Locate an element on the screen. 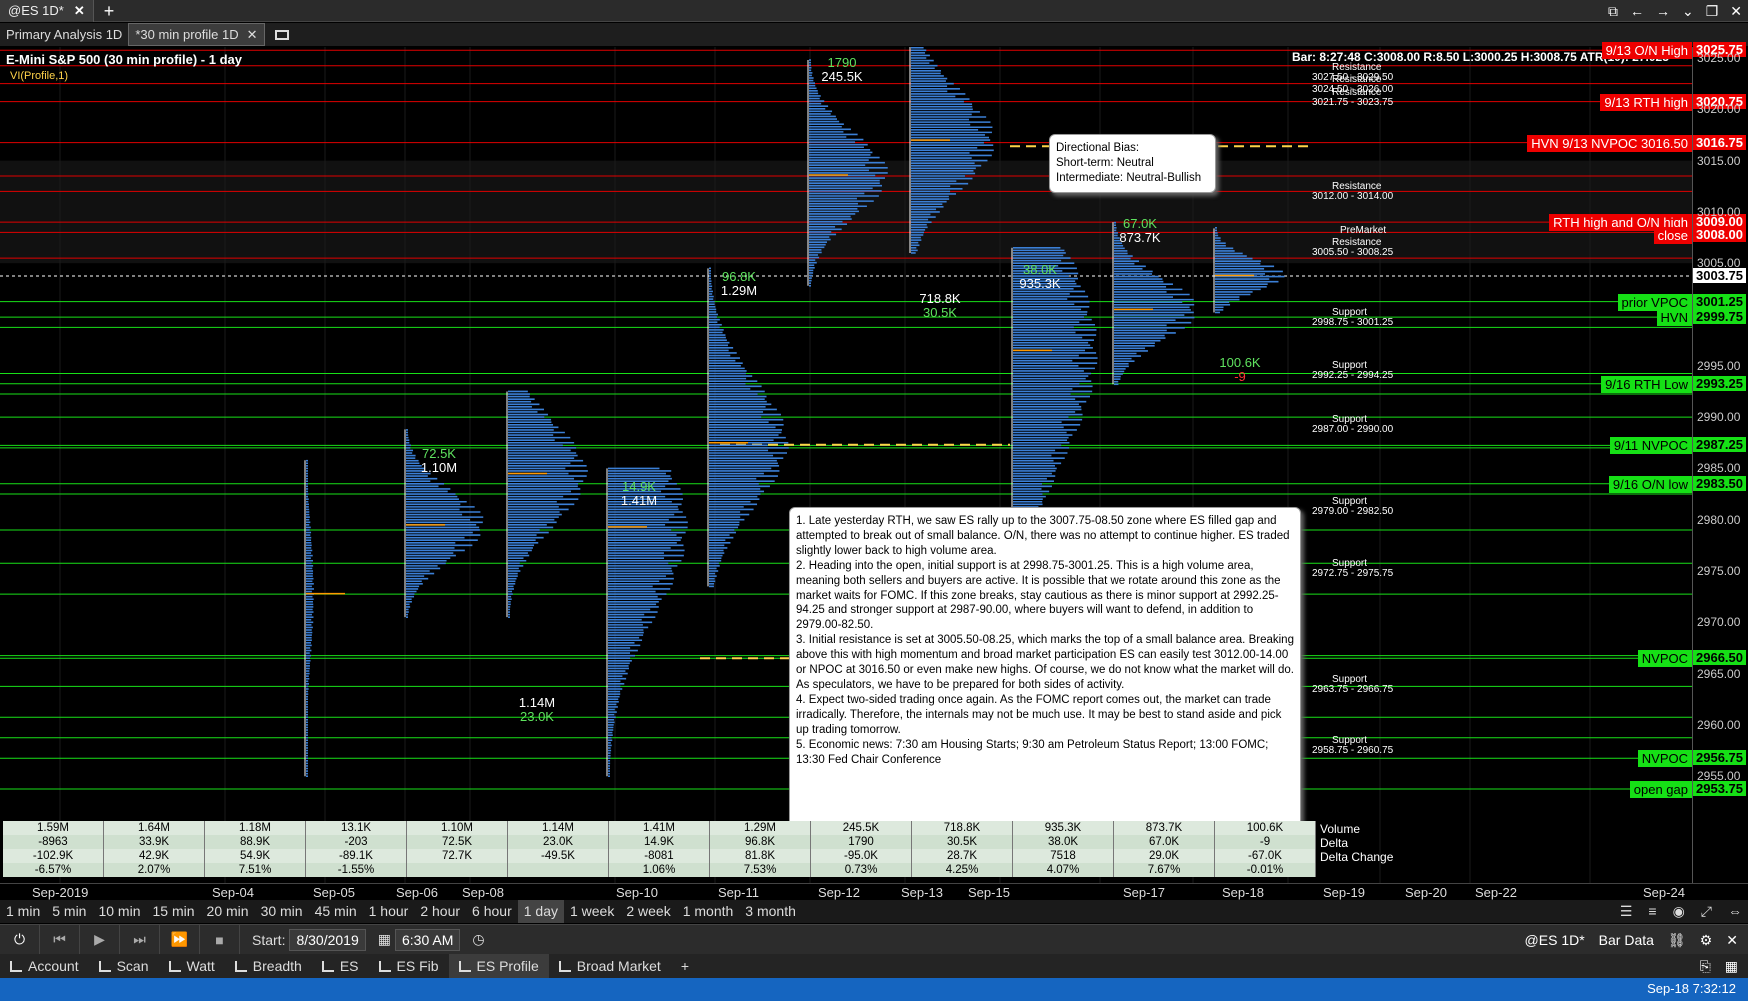  profile-volume-label: 873.7K is located at coordinates (1140, 237).